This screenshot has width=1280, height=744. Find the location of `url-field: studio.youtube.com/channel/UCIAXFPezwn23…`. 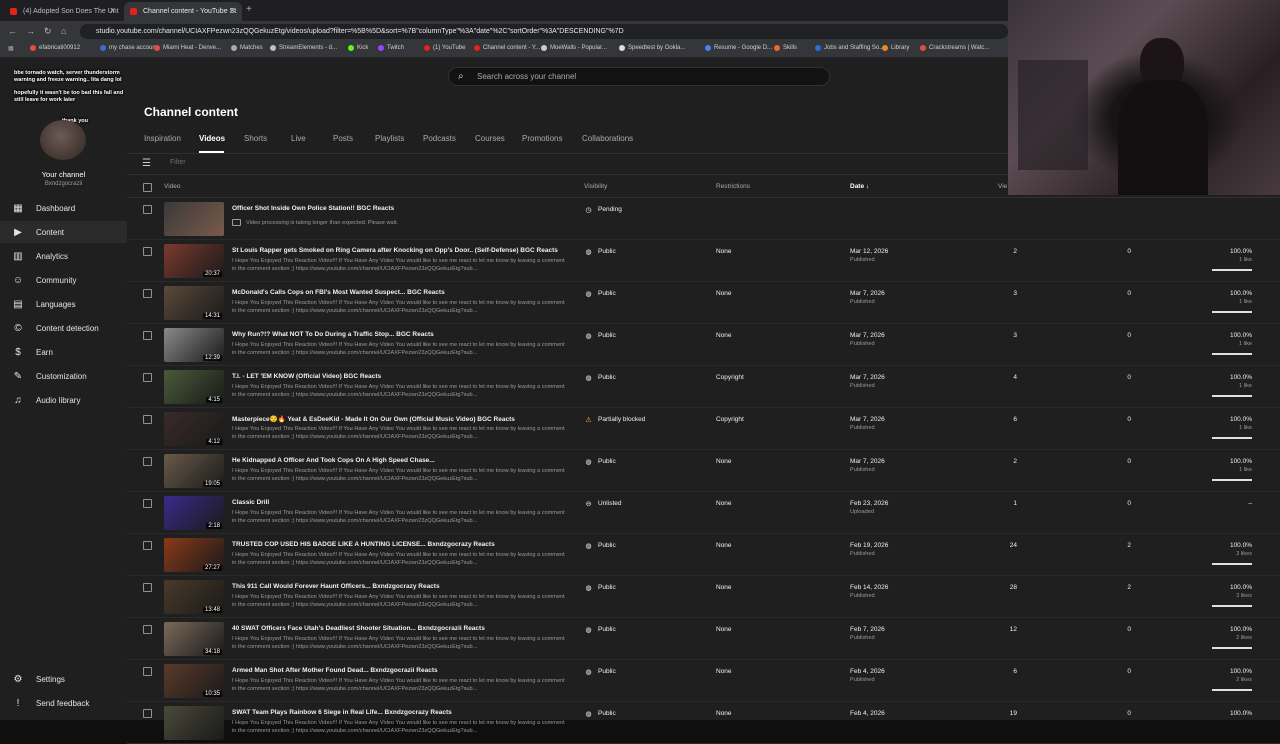

url-field: studio.youtube.com/channel/UCIAXFPezwn23… is located at coordinates (544, 31).